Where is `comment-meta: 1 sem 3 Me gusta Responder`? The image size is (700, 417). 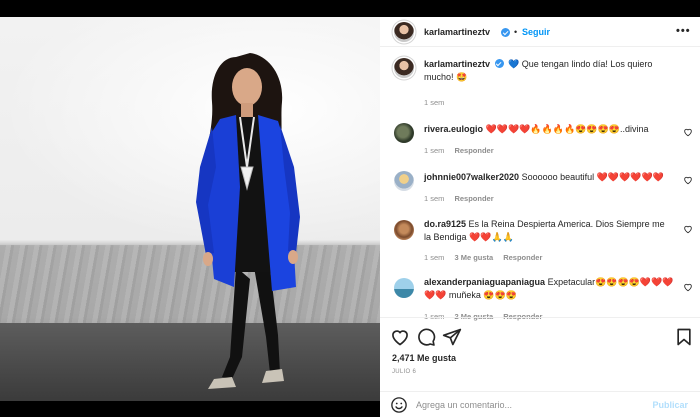 comment-meta: 1 sem 3 Me gusta Responder is located at coordinates (488, 257).